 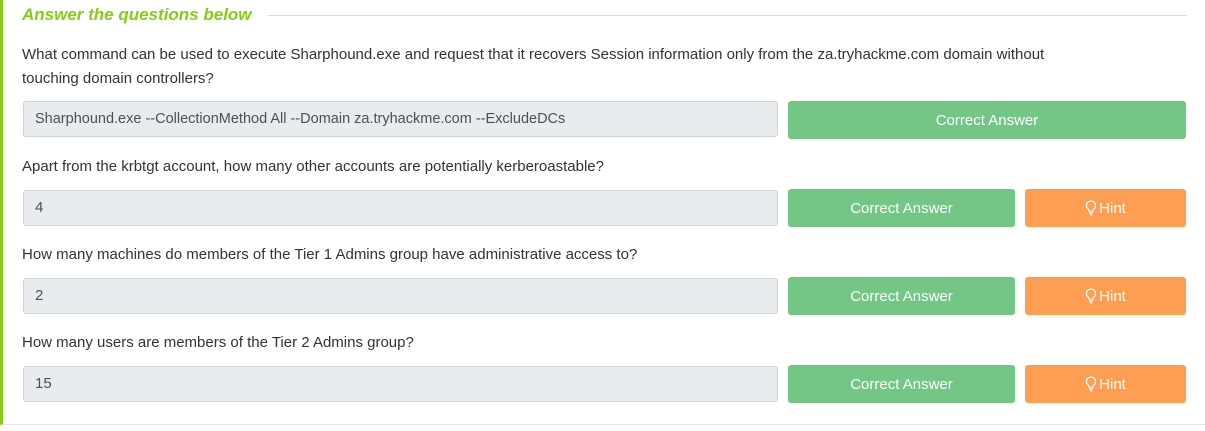 I want to click on question-2-correct-answer-label: Correct Answer, so click(x=901, y=208).